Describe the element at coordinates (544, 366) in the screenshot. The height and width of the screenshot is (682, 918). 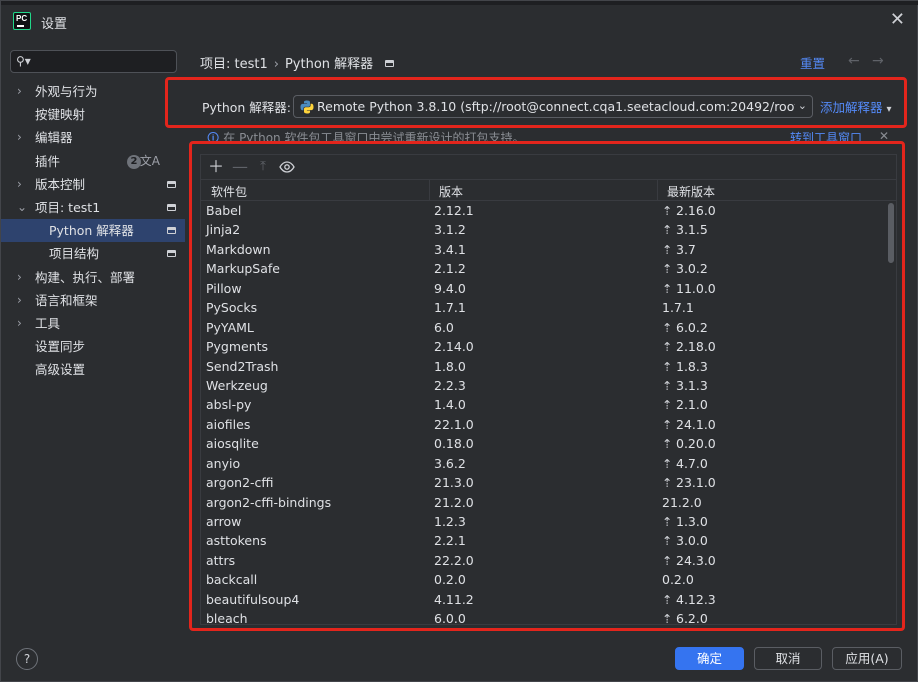
I see `table-row: Send2Trash 1.8.0 ⇡ 1.8.3` at that location.